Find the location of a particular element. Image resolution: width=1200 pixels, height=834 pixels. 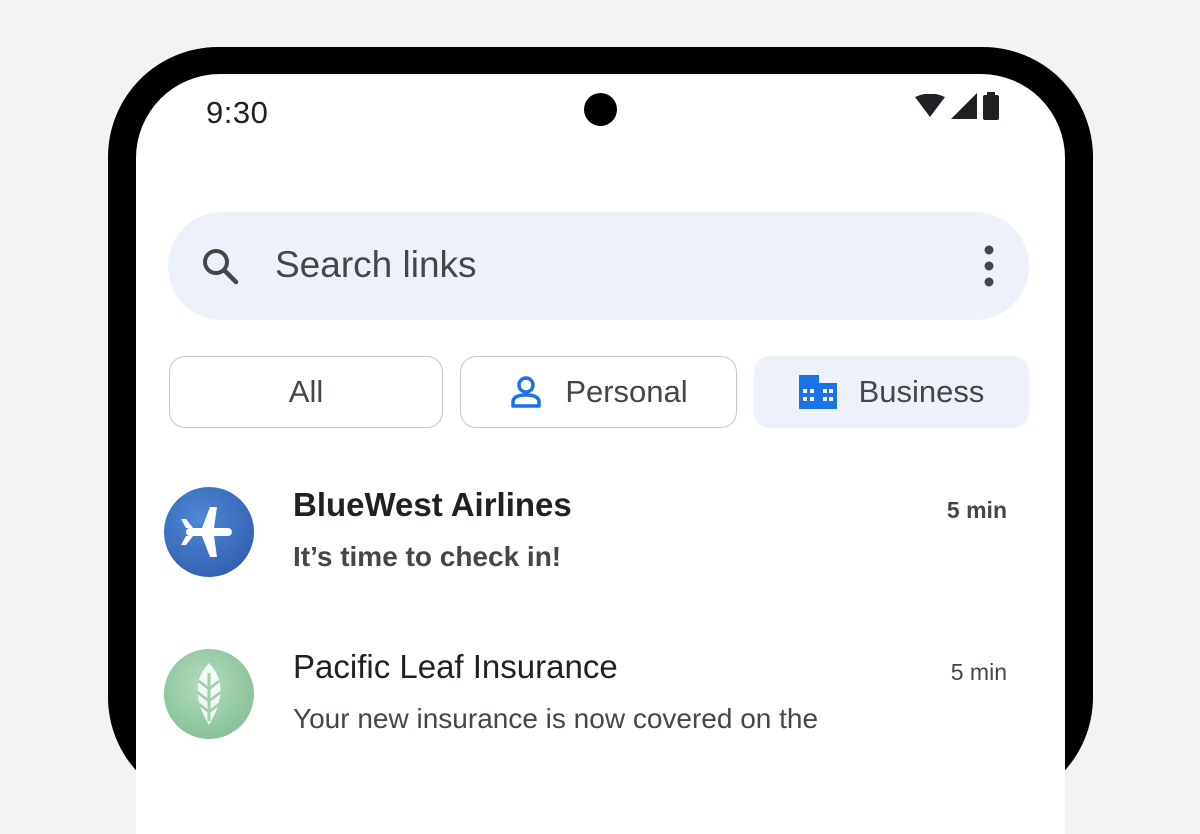

filter-chip-all: All is located at coordinates (306, 392).